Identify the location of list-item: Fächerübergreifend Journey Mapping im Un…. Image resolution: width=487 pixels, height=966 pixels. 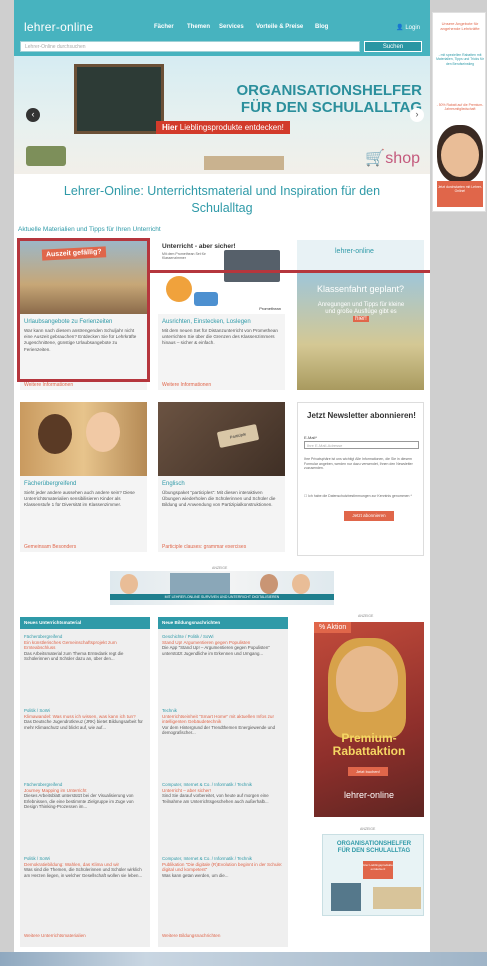
(85, 813).